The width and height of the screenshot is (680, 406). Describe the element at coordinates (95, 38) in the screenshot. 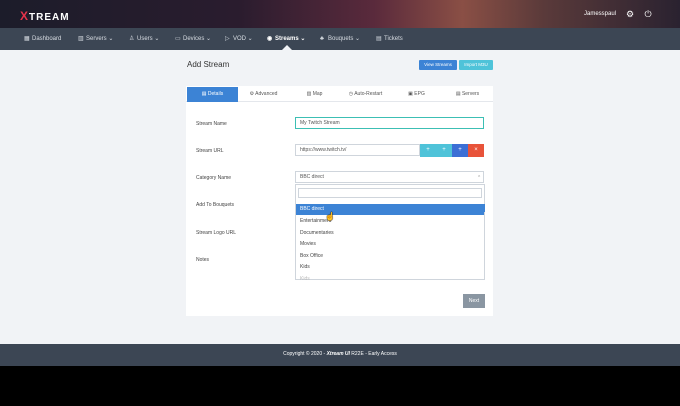

I see `nav-servers: ▥ Servers ⌄` at that location.